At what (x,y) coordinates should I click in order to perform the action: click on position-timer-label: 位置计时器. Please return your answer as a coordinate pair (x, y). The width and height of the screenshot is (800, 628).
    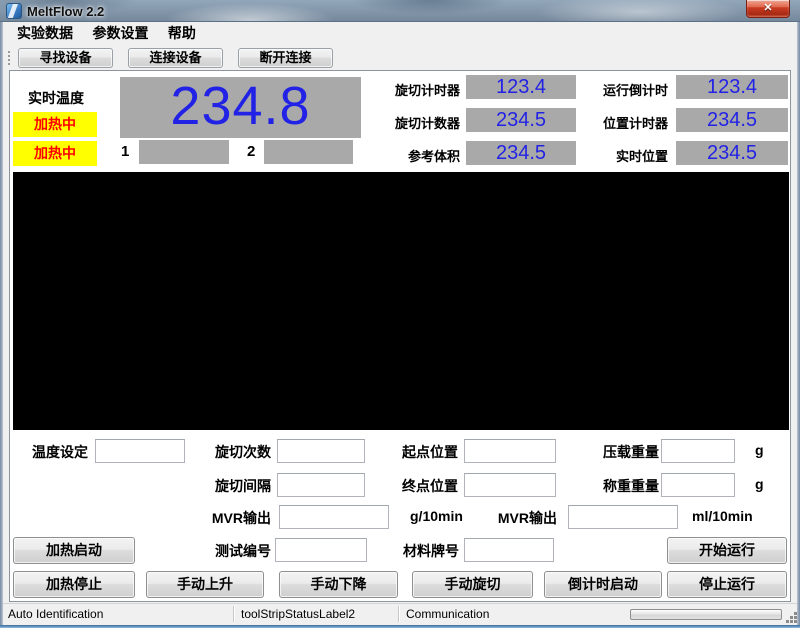
    Looking at the image, I should click on (635, 123).